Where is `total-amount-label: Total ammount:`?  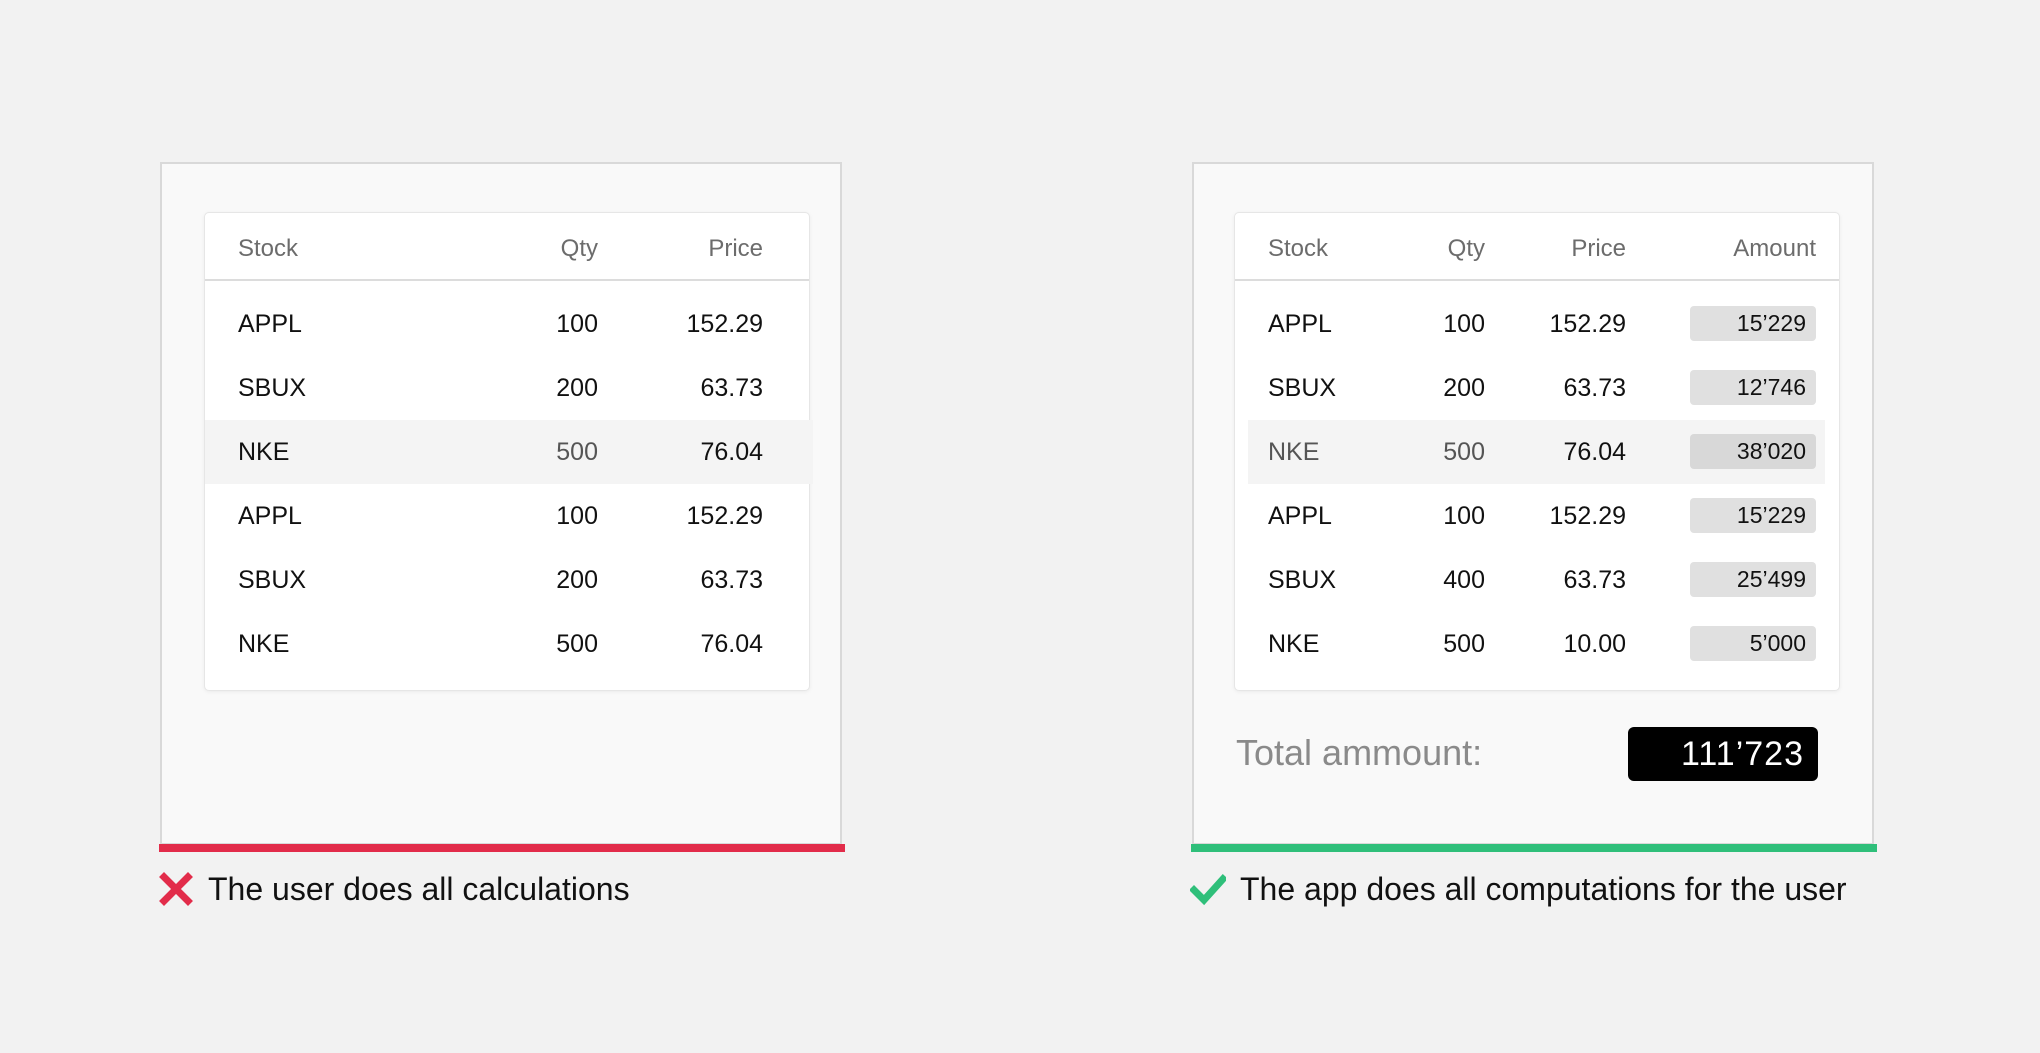 total-amount-label: Total ammount: is located at coordinates (1359, 752).